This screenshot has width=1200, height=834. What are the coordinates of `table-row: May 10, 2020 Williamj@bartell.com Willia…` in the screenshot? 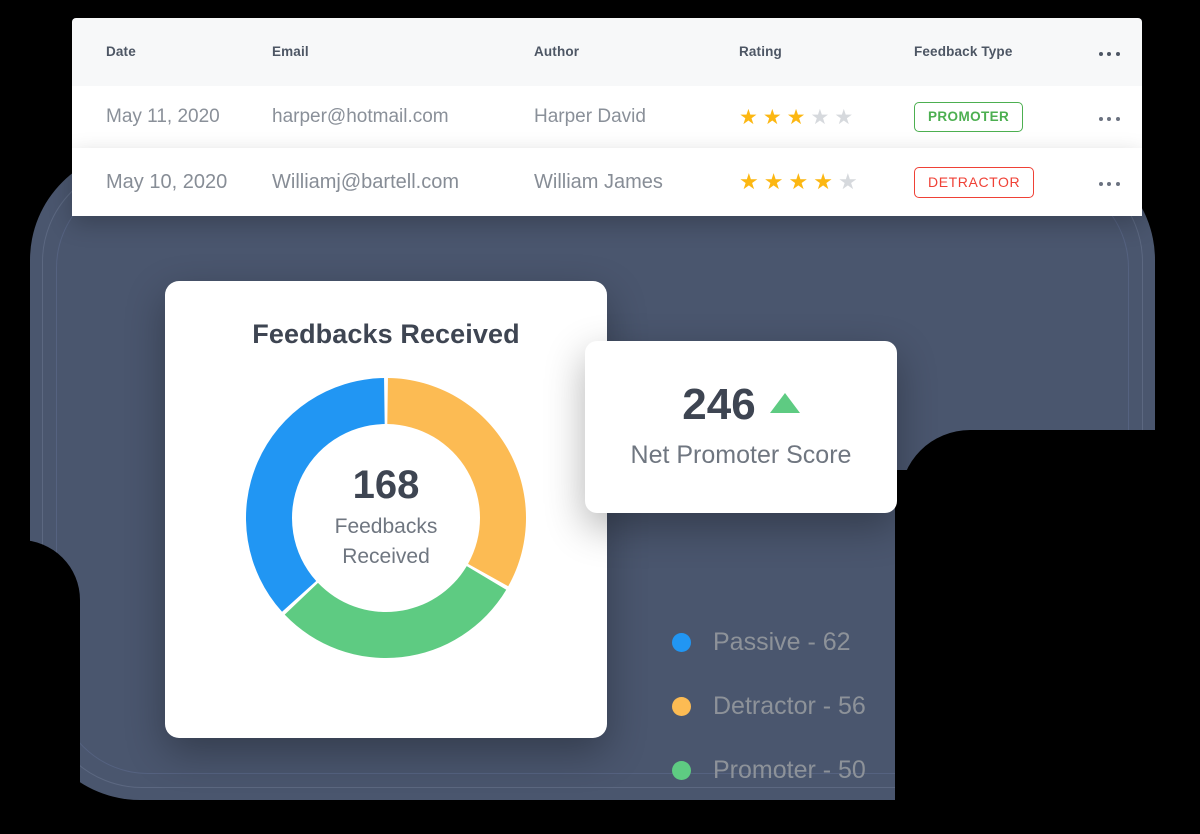 It's located at (607, 182).